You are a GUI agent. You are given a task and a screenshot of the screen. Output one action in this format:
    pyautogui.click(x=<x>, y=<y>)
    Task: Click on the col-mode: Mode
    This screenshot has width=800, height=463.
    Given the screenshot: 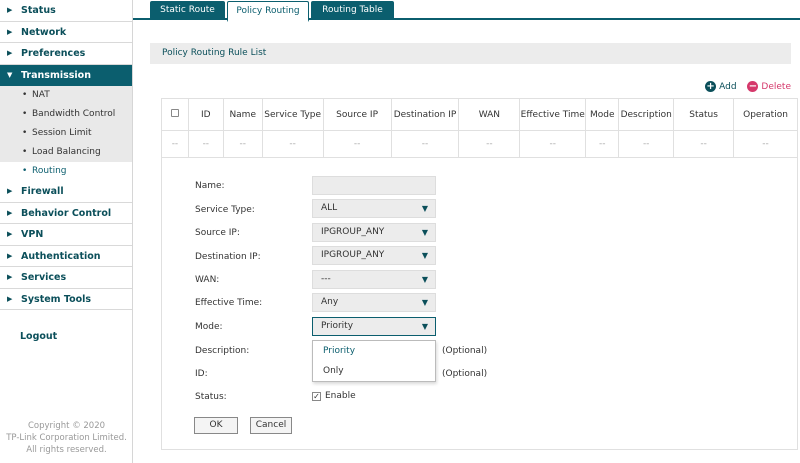 What is the action you would take?
    pyautogui.click(x=602, y=114)
    